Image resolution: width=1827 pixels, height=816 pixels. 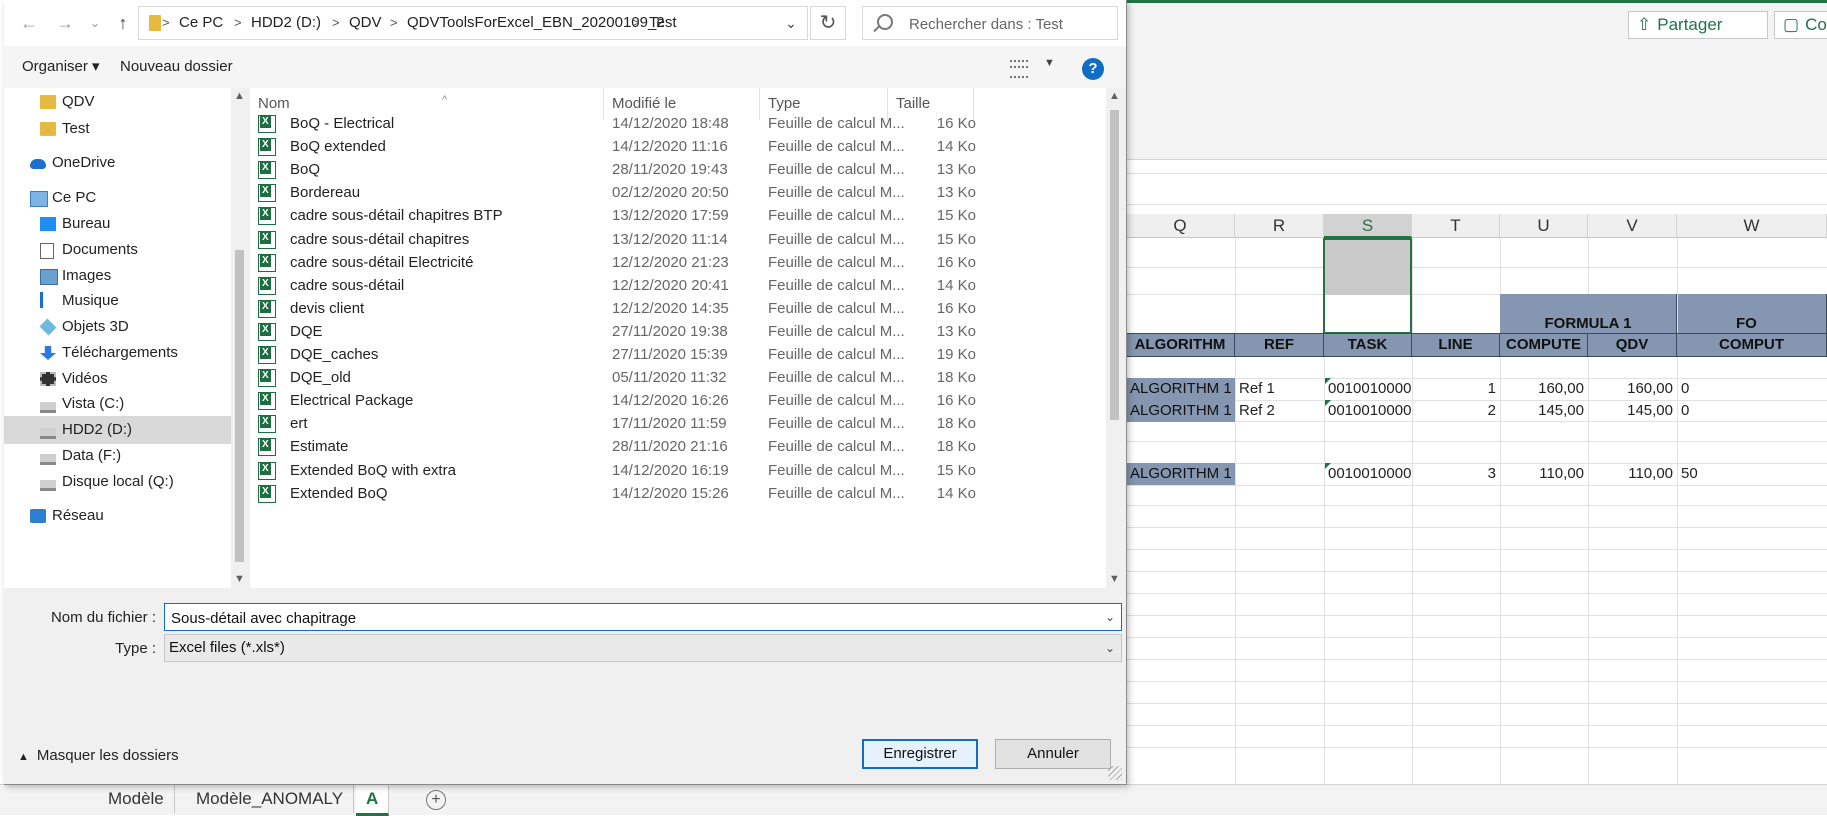 What do you see at coordinates (1279, 345) in the screenshot?
I see `table-header-cell: REF` at bounding box center [1279, 345].